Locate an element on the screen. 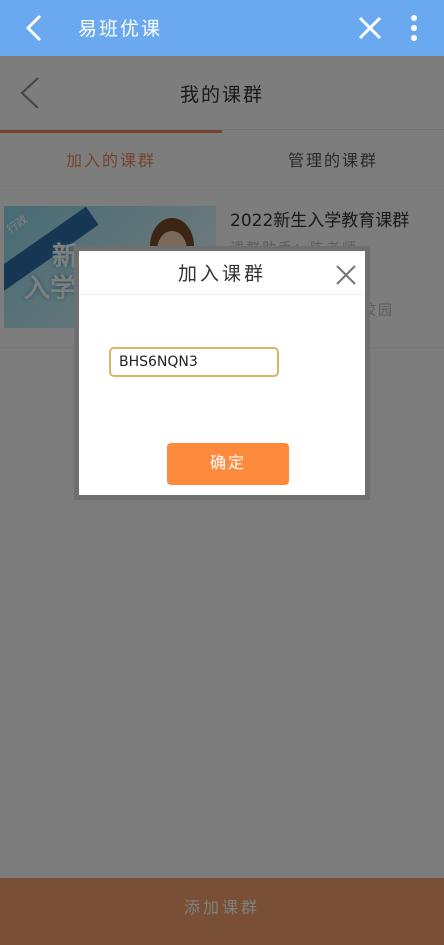  dialog-title: 加入课群 is located at coordinates (222, 273).